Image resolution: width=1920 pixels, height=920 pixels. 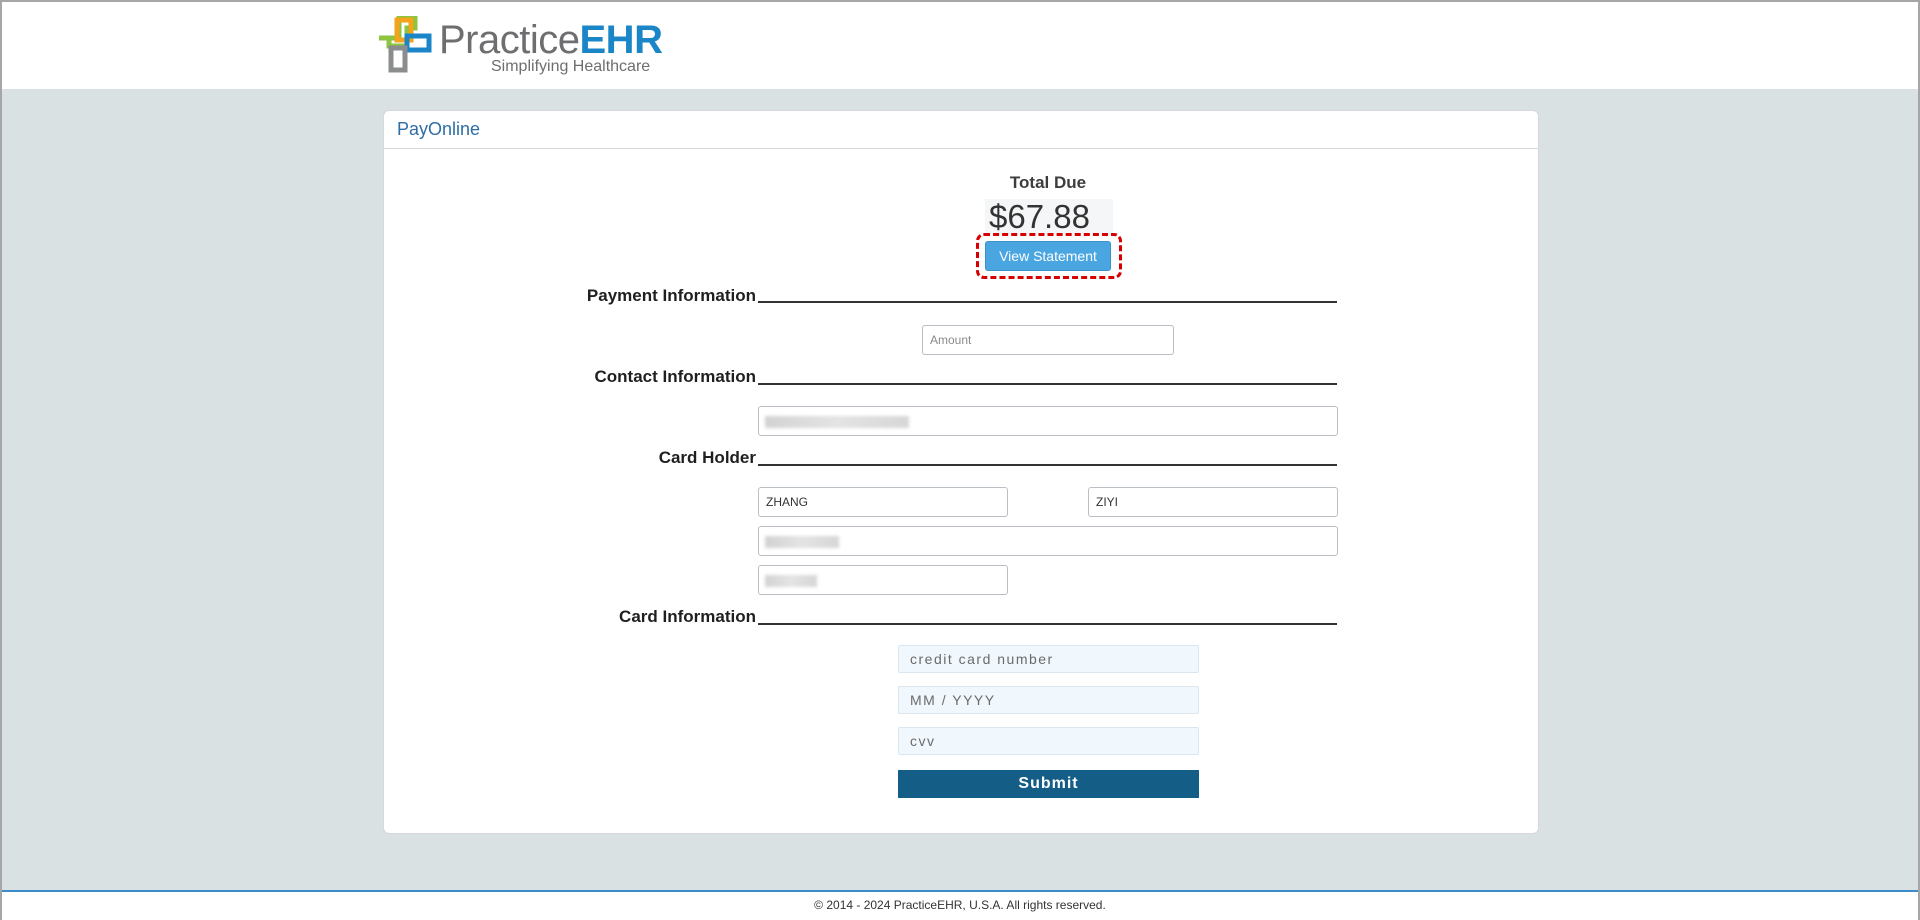 What do you see at coordinates (671, 295) in the screenshot?
I see `section-payment-information: Payment Information` at bounding box center [671, 295].